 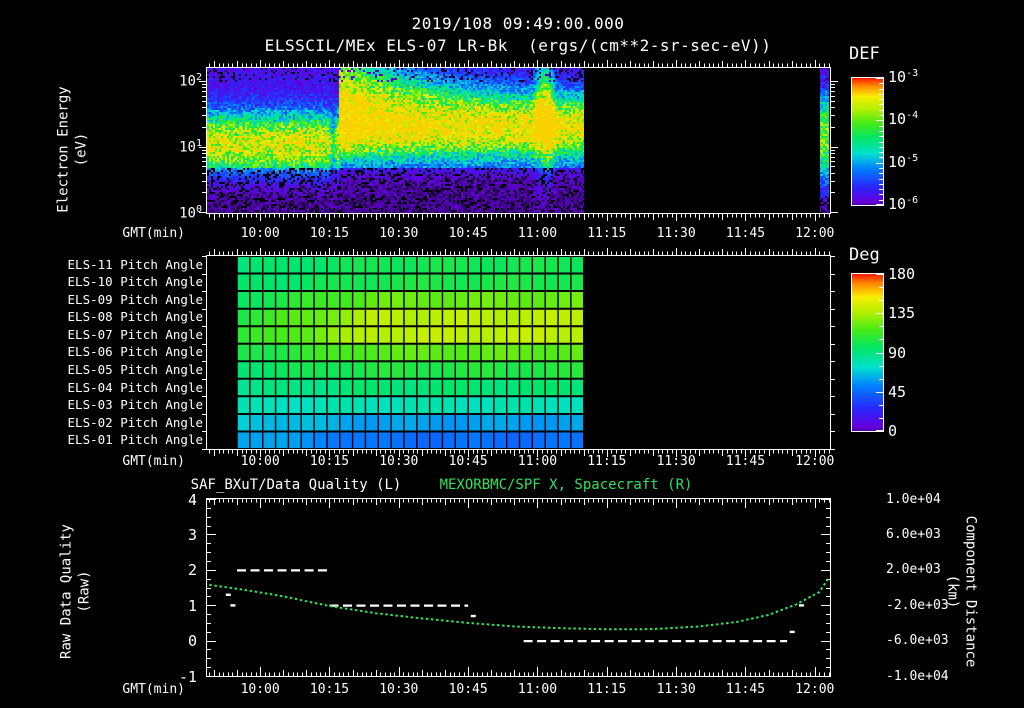 What do you see at coordinates (135, 282) in the screenshot?
I see `pitch-row-label-1: ELS-10 Pitch Angle` at bounding box center [135, 282].